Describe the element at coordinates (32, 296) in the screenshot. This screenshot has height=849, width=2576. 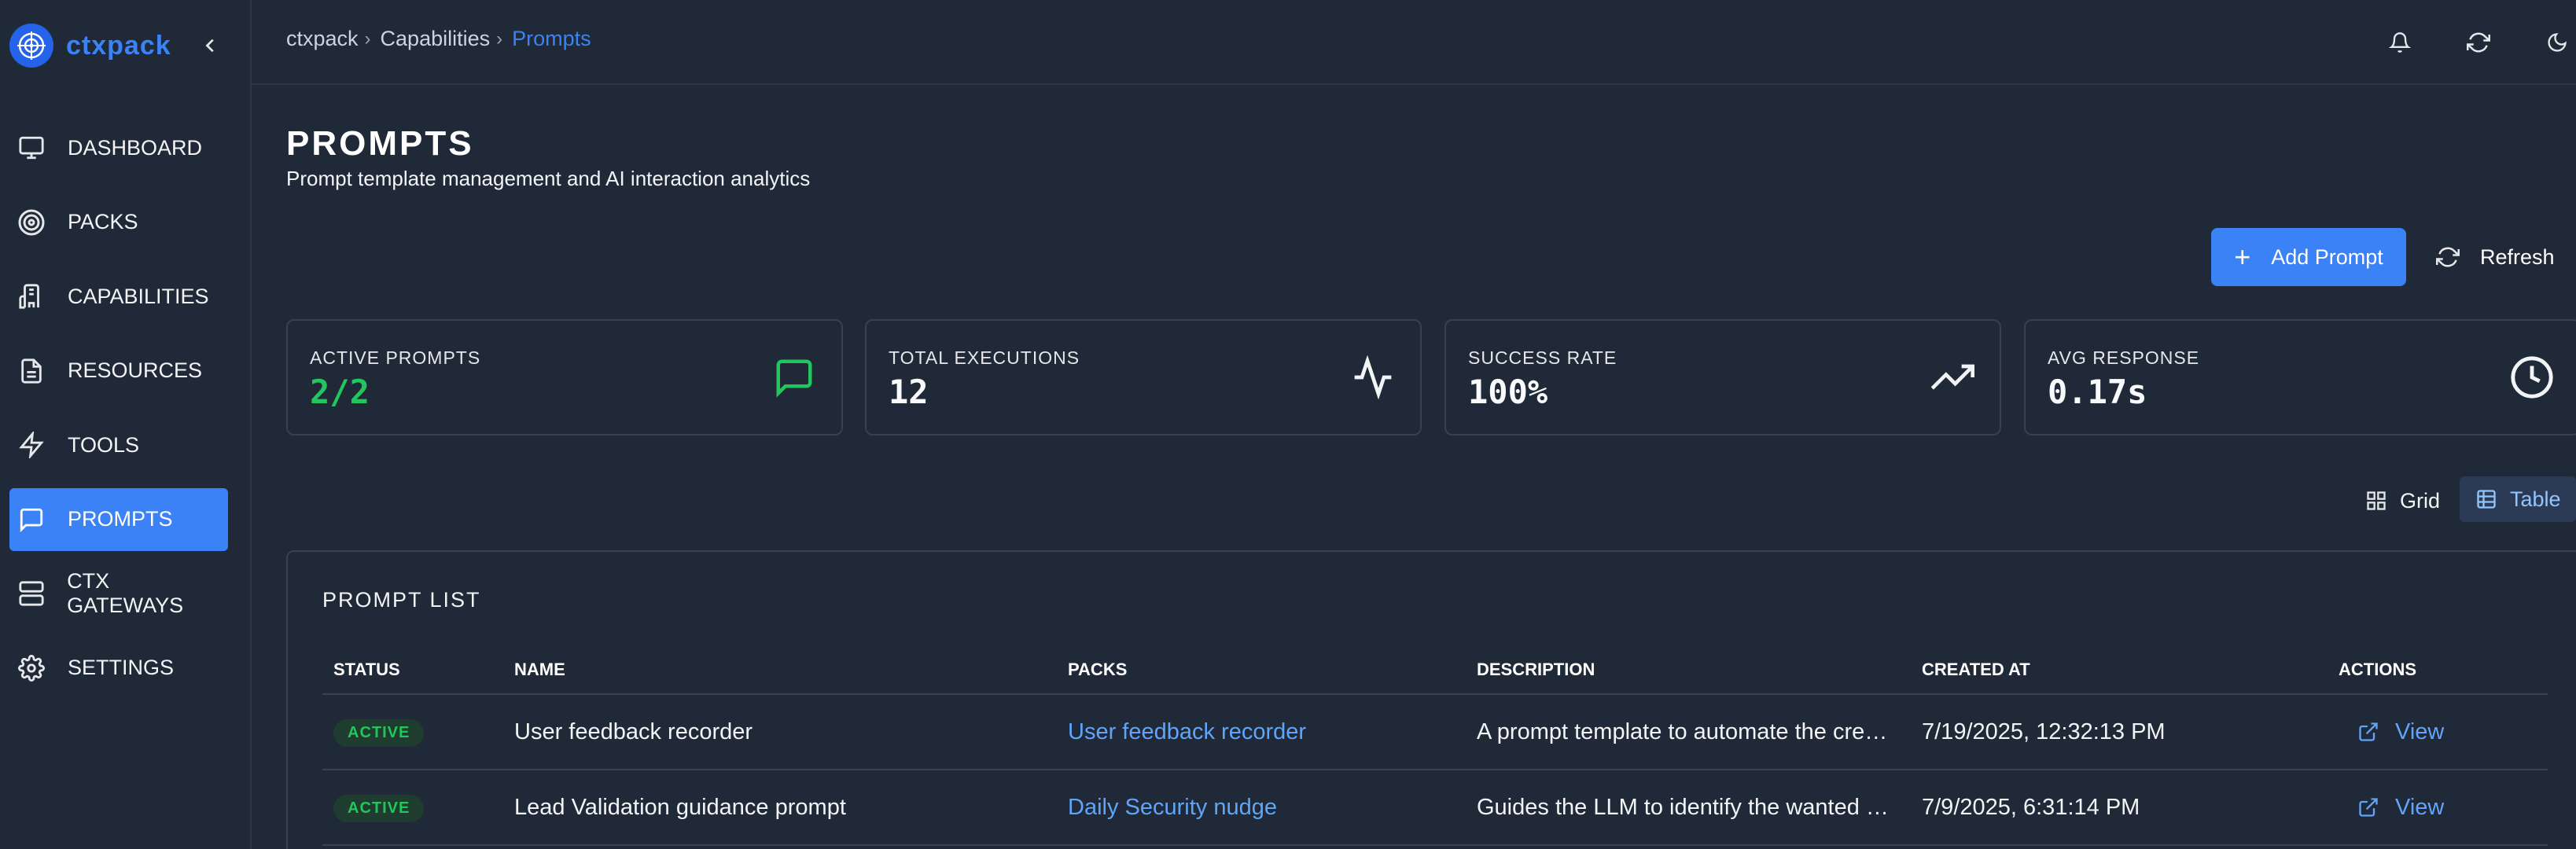
I see `building-icon` at that location.